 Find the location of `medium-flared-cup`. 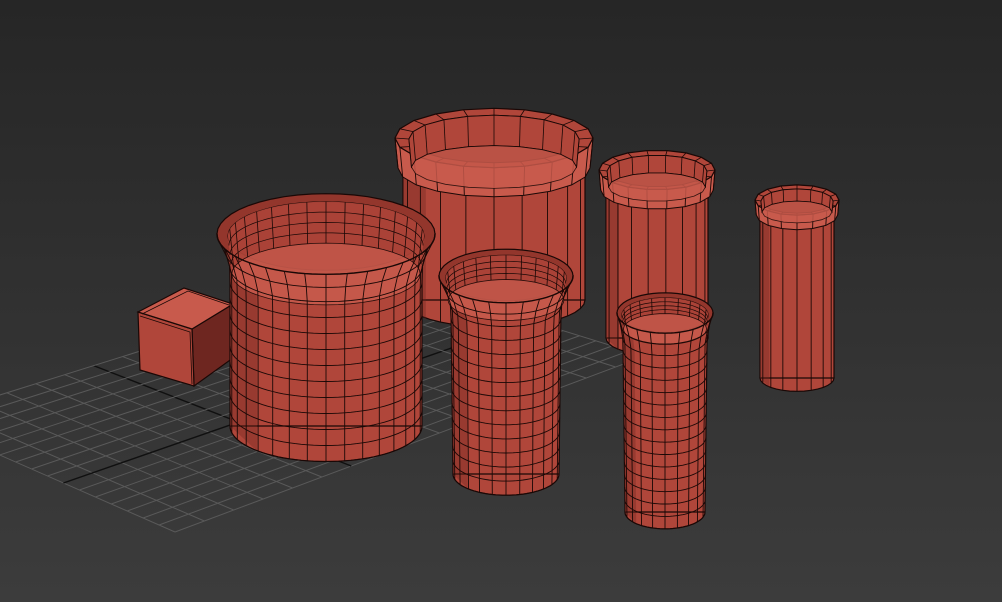

medium-flared-cup is located at coordinates (506, 372).